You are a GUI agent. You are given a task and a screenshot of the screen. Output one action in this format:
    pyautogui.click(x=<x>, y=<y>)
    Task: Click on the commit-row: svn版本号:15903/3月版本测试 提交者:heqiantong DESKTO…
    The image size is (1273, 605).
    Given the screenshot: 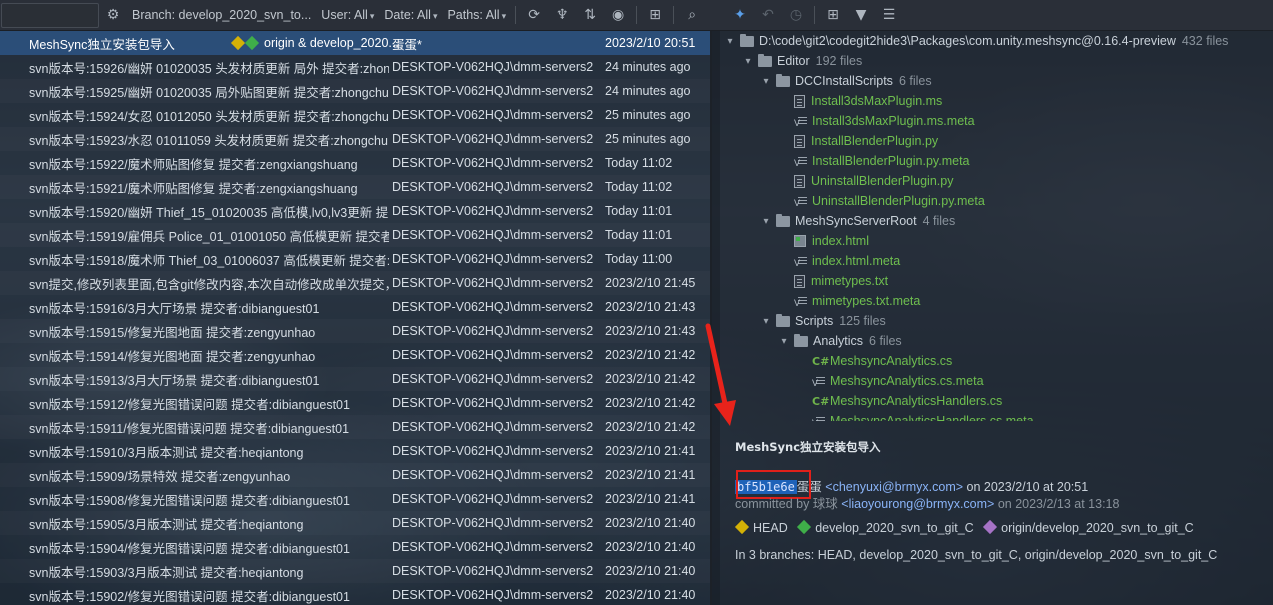 What is the action you would take?
    pyautogui.click(x=356, y=571)
    